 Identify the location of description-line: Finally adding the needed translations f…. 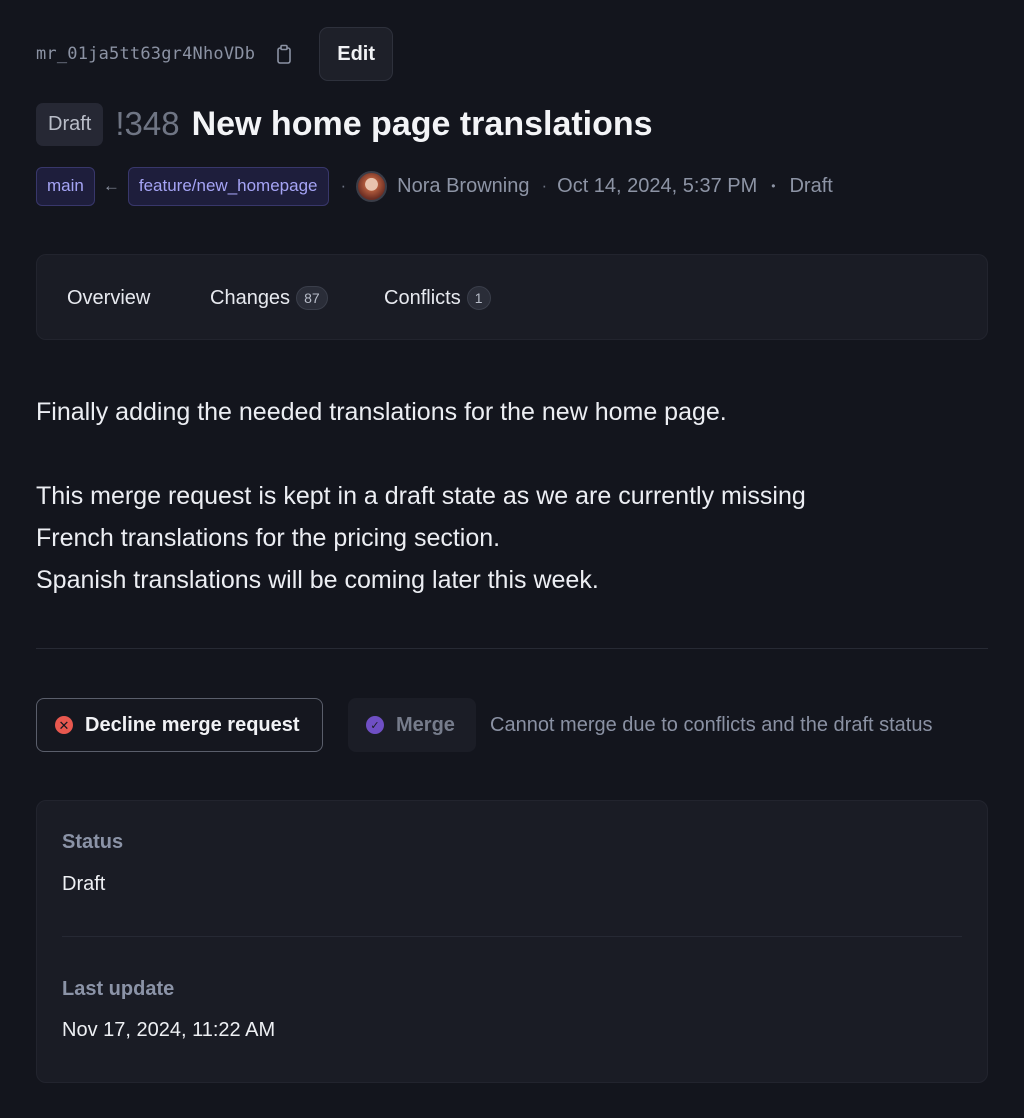
(381, 412).